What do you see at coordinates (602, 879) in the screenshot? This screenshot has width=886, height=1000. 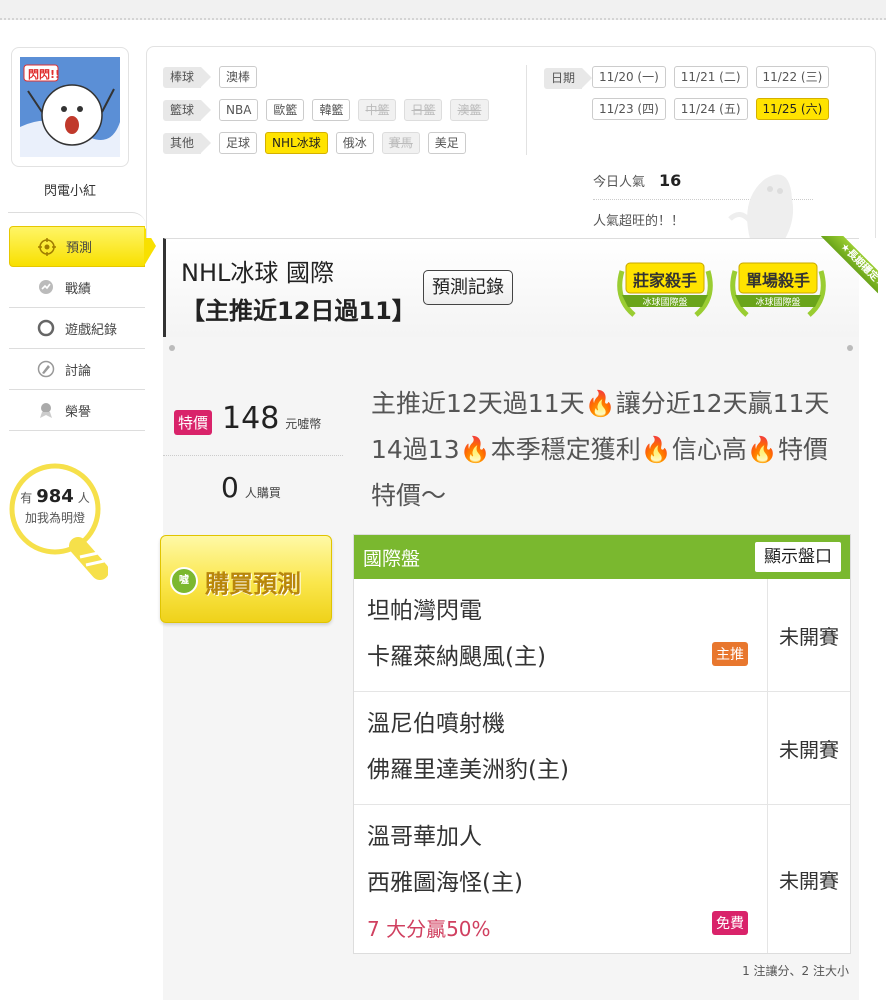 I see `match-row: 溫哥華加人 西雅圖海怪(主) 7 大分贏50% 免費 未開賽` at bounding box center [602, 879].